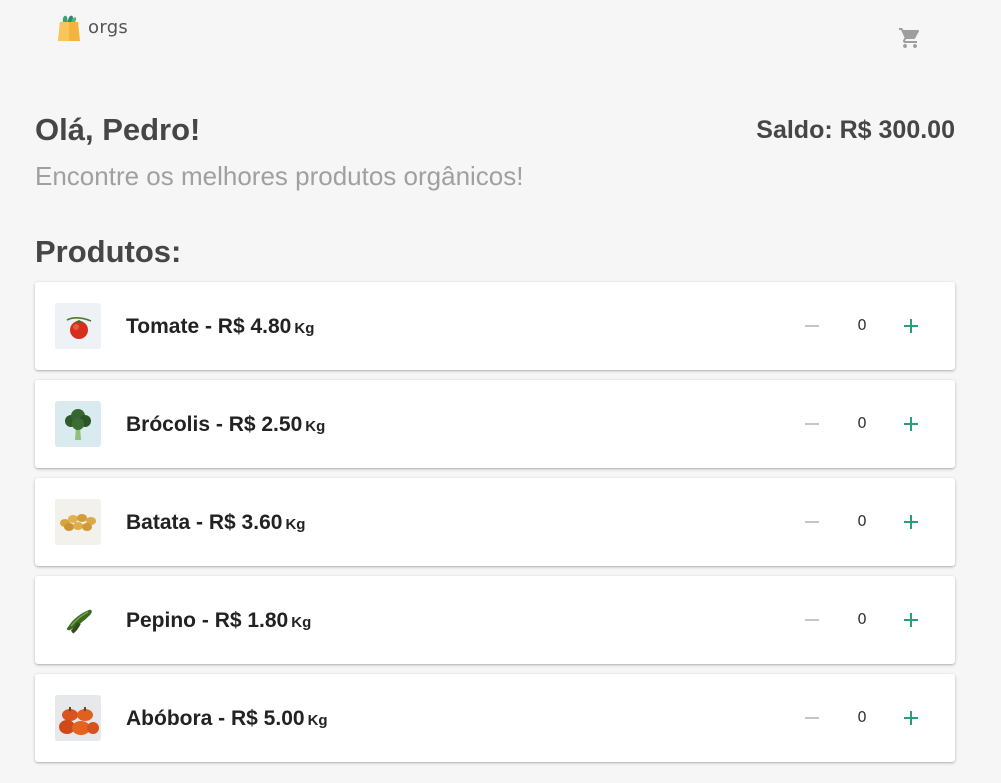  I want to click on product-name: Tomate - R$ 4.80 Kg, so click(220, 326).